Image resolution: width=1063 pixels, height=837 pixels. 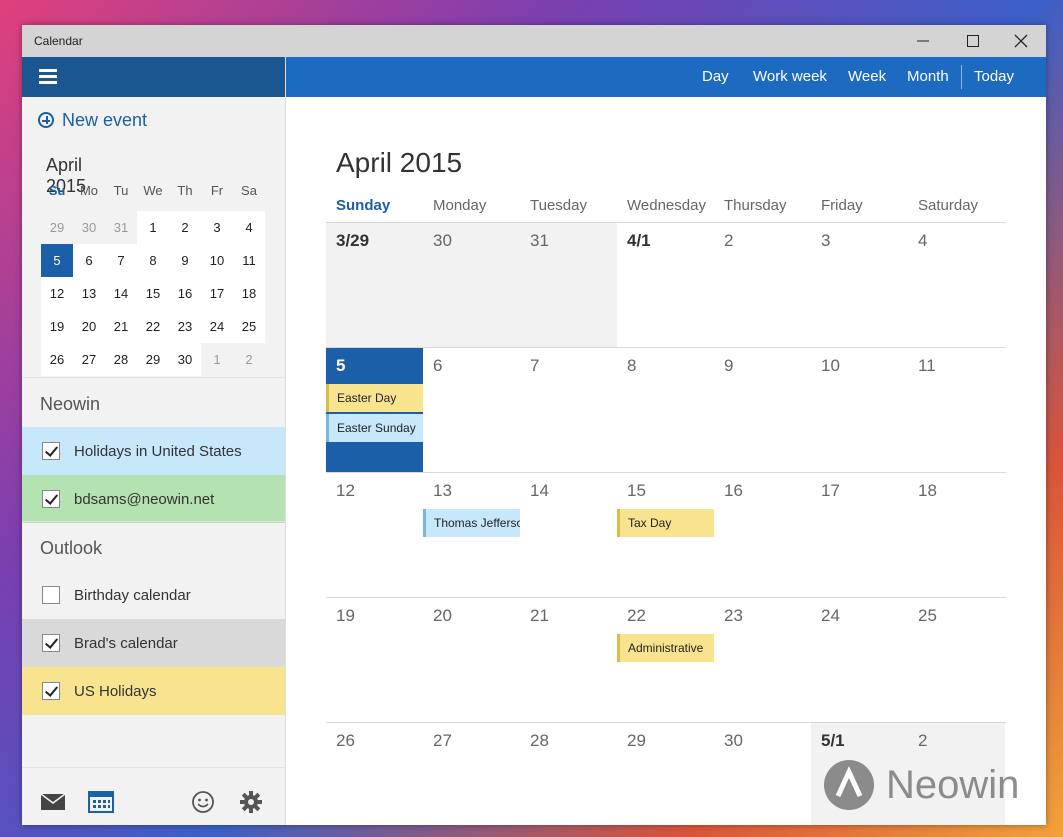 I want to click on mini-calendar-day: 7, so click(x=121, y=260).